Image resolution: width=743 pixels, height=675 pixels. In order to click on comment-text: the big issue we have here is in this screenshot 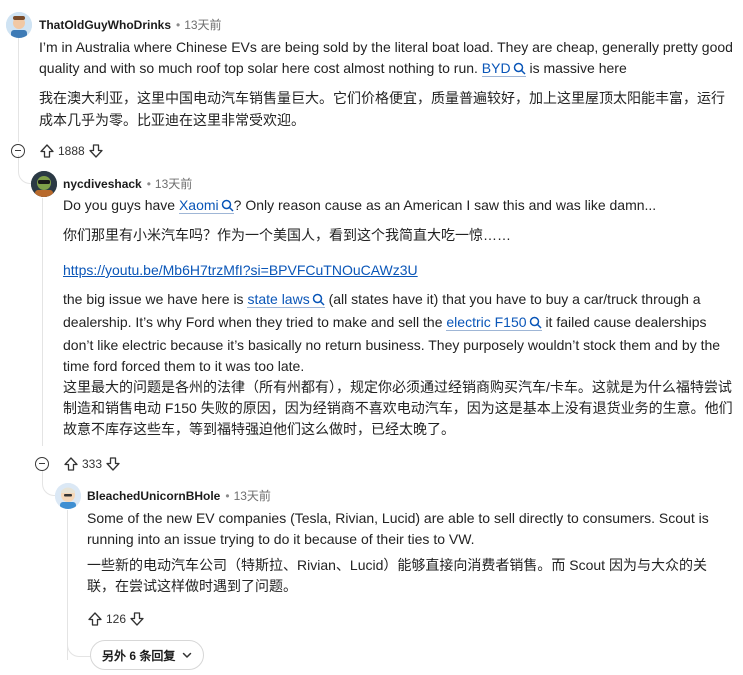, I will do `click(153, 299)`.